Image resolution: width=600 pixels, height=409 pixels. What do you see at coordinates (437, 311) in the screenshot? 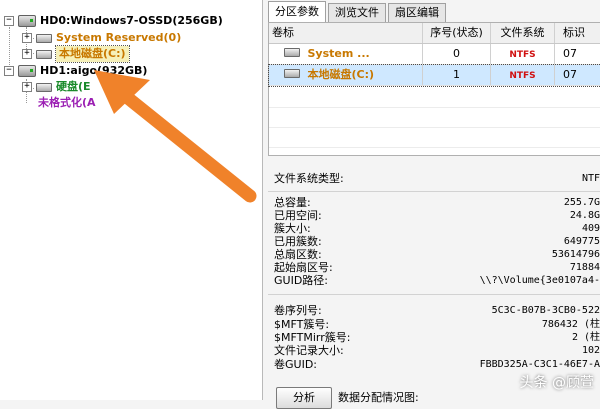
I see `prop-row: 卷序列号: 5C3C-B07B-3CB0-522` at bounding box center [437, 311].